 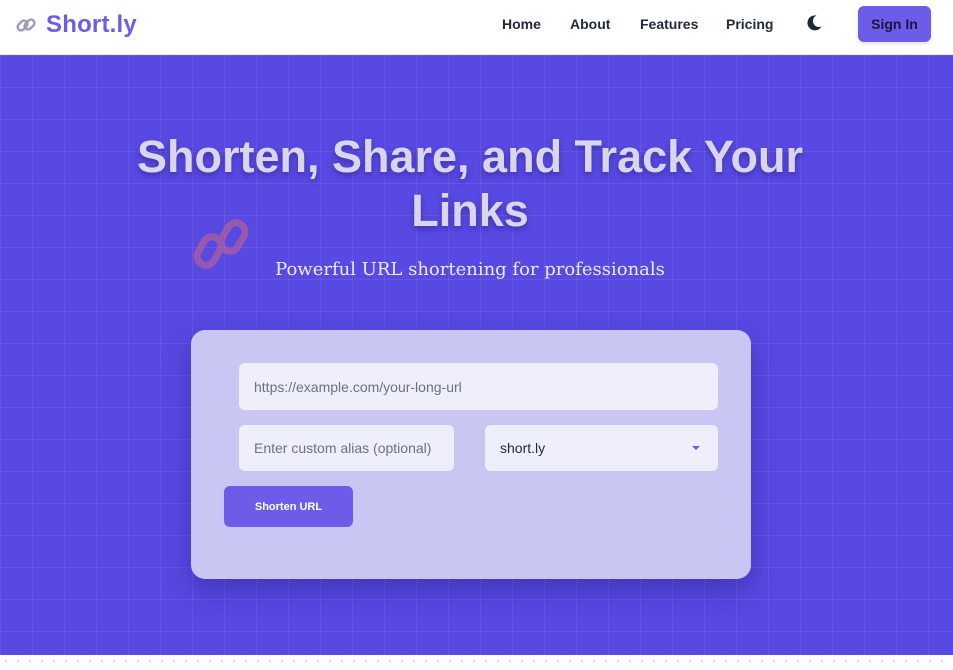 What do you see at coordinates (521, 24) in the screenshot?
I see `nav-home: Home` at bounding box center [521, 24].